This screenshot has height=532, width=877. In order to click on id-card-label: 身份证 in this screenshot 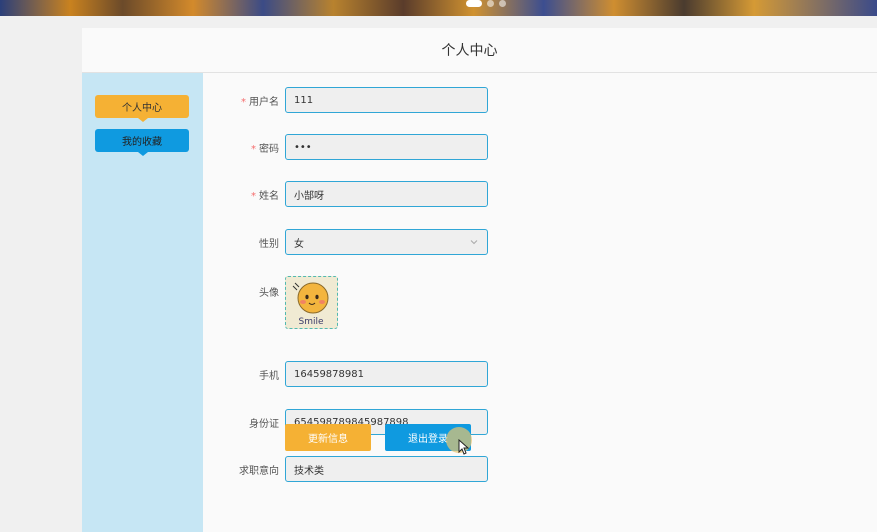, I will do `click(244, 422)`.